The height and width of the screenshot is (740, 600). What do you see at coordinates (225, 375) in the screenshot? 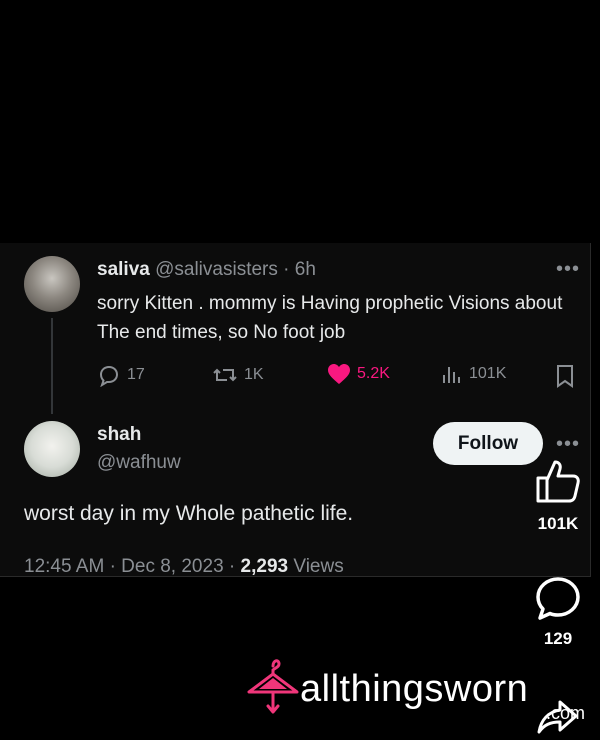
I see `repost-icon` at bounding box center [225, 375].